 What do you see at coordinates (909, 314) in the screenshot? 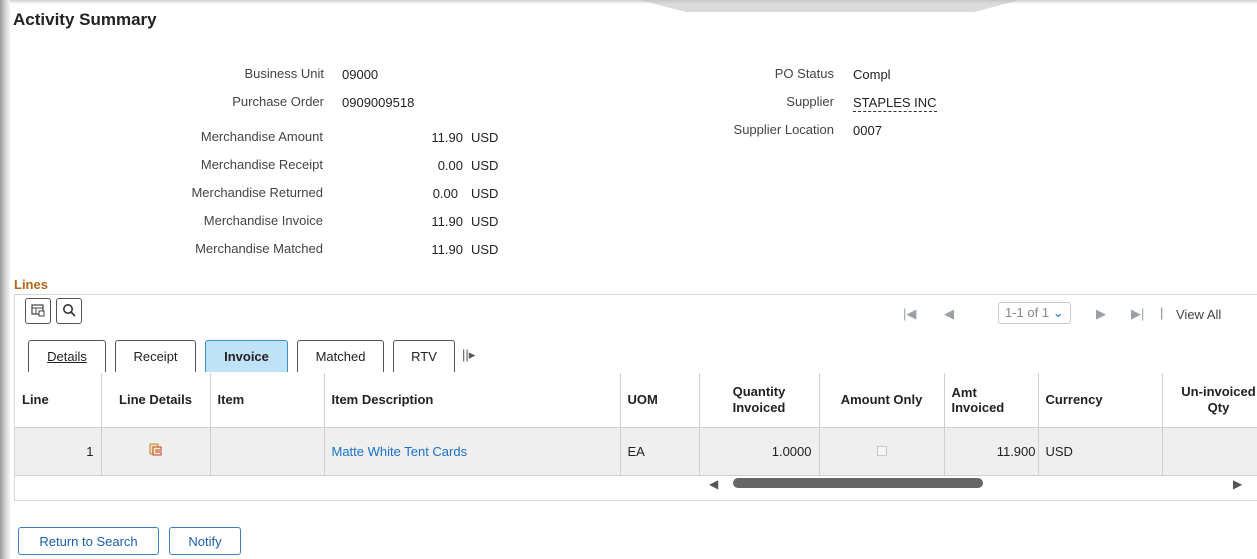
I see `first-page-icon: |◀` at bounding box center [909, 314].